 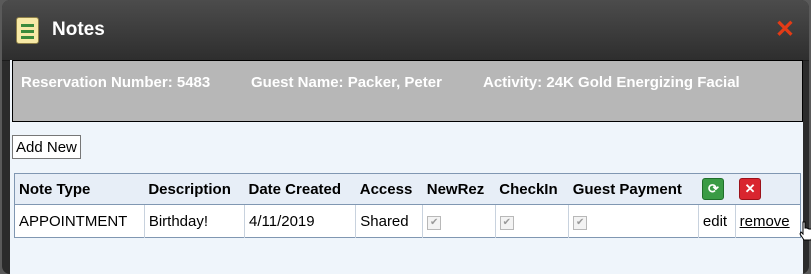 What do you see at coordinates (580, 223) in the screenshot?
I see `guest-payment-checkbox: ✔` at bounding box center [580, 223].